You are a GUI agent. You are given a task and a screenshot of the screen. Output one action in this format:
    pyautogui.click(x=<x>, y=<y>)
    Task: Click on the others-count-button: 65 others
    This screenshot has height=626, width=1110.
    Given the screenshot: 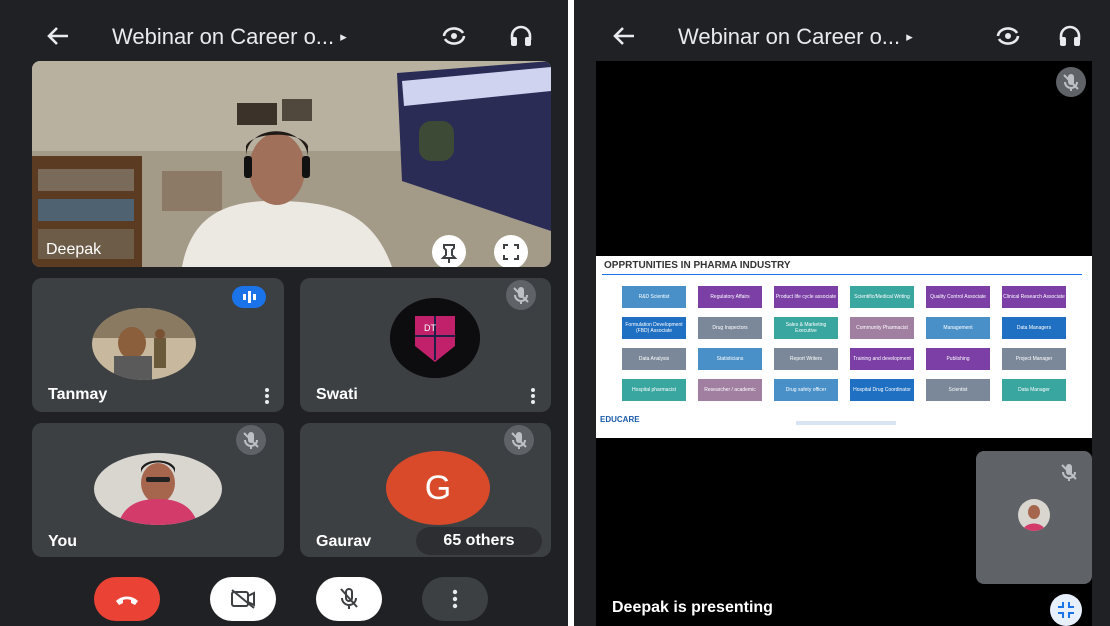 What is the action you would take?
    pyautogui.click(x=479, y=541)
    